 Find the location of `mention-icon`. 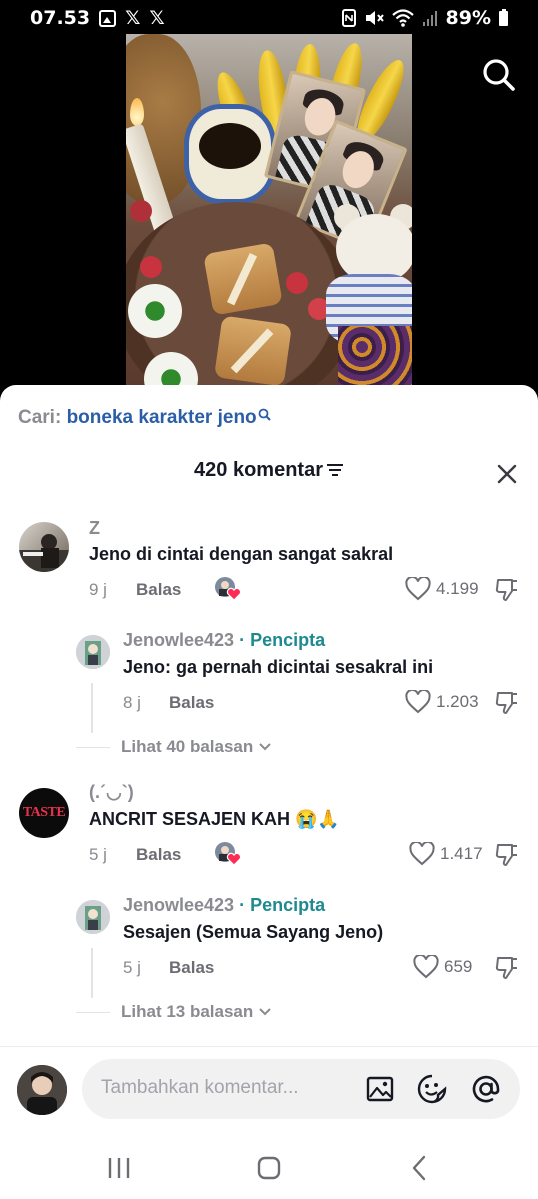

mention-icon is located at coordinates (486, 1089).